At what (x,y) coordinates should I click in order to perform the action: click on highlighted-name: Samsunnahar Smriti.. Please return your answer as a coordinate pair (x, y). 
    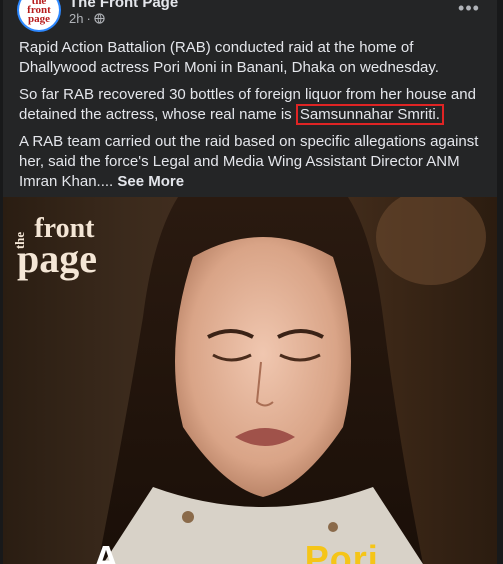
    Looking at the image, I should click on (369, 114).